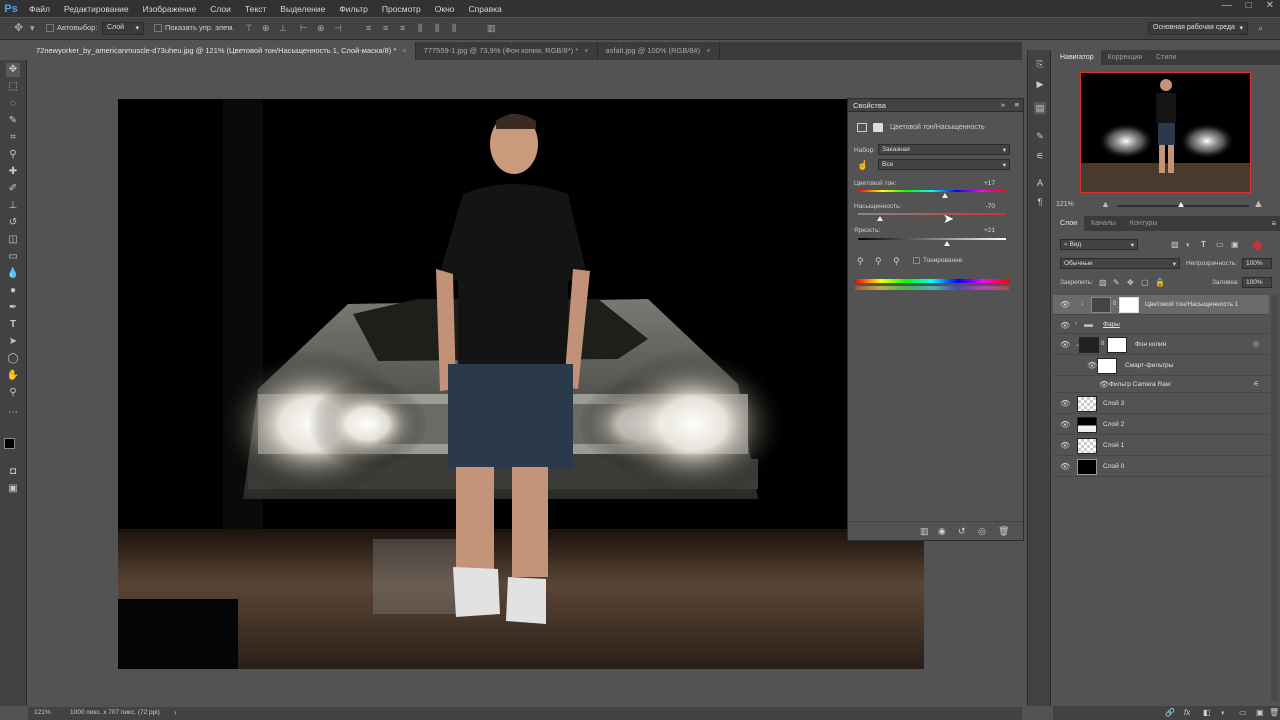  What do you see at coordinates (1191, 304) in the screenshot?
I see `layer-name: Цветовой тон/Насыщенность 1` at bounding box center [1191, 304].